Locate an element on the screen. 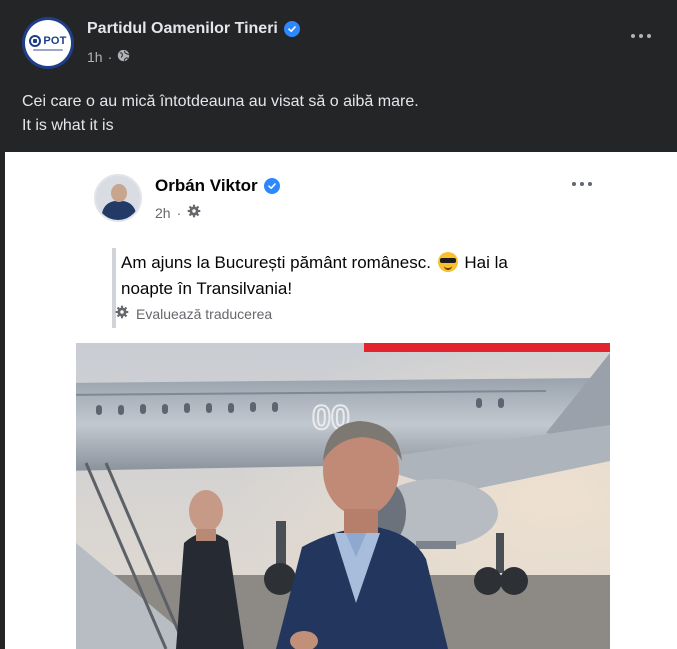 Image resolution: width=677 pixels, height=649 pixels. shared-meta: 2h · is located at coordinates (178, 212).